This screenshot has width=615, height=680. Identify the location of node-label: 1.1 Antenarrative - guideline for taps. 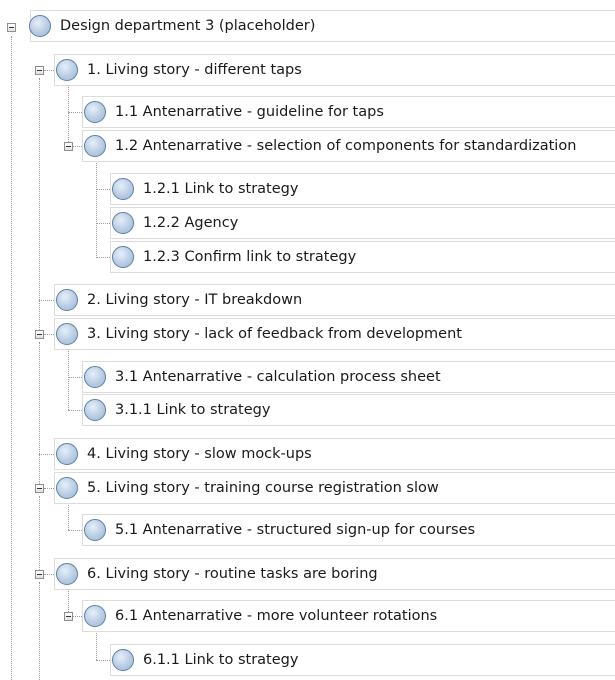
(249, 112).